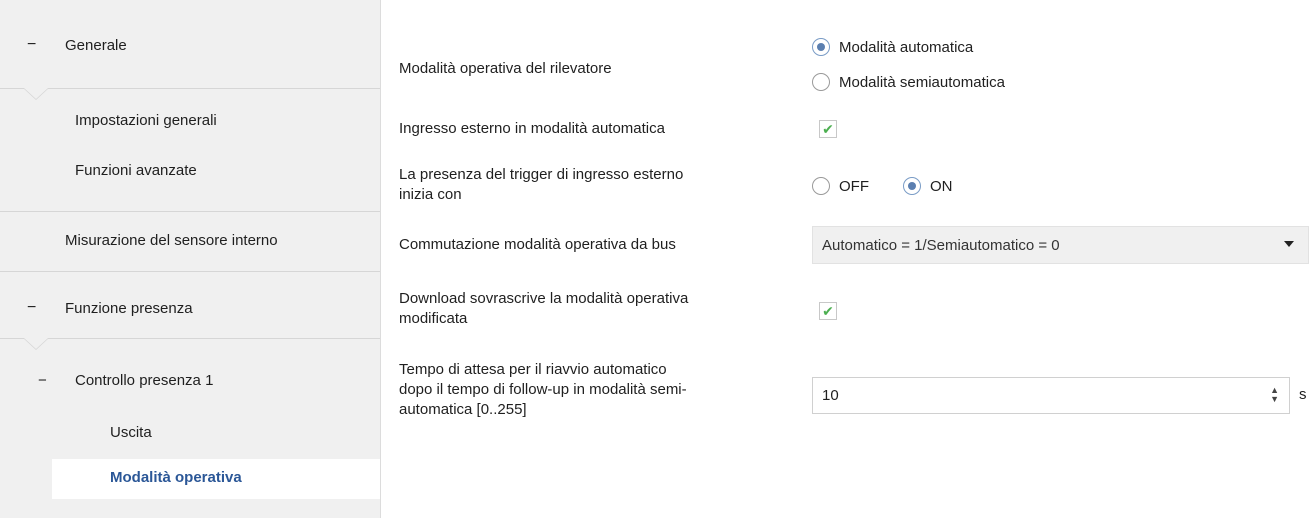 This screenshot has height=518, width=1309. What do you see at coordinates (129, 308) in the screenshot?
I see `sidebar-item-label: Funzione presenza` at bounding box center [129, 308].